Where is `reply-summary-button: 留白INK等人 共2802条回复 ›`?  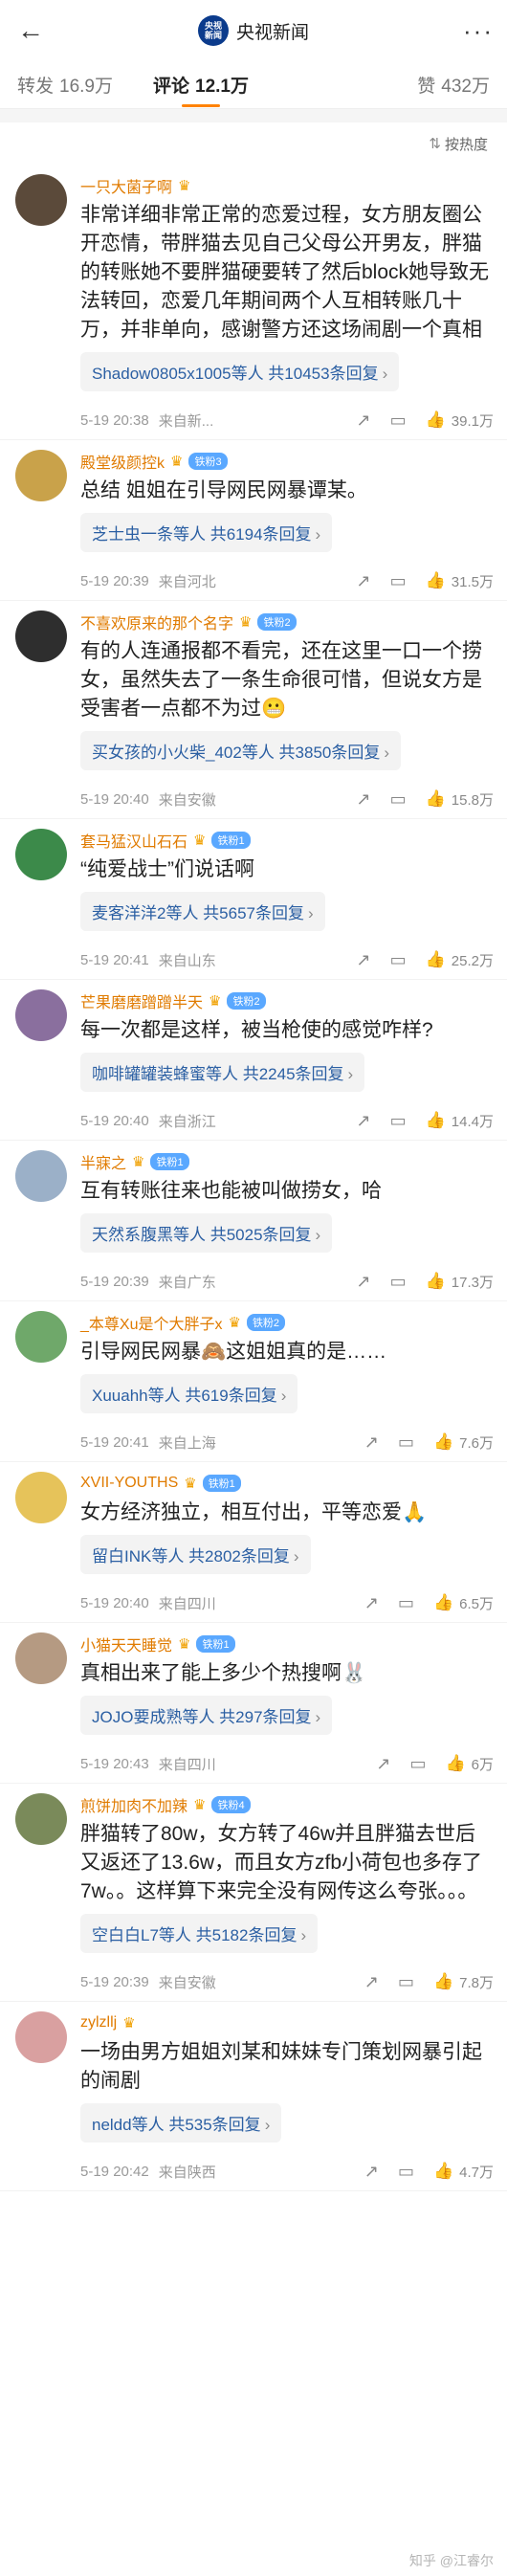 reply-summary-button: 留白INK等人 共2802条回复 › is located at coordinates (195, 1554).